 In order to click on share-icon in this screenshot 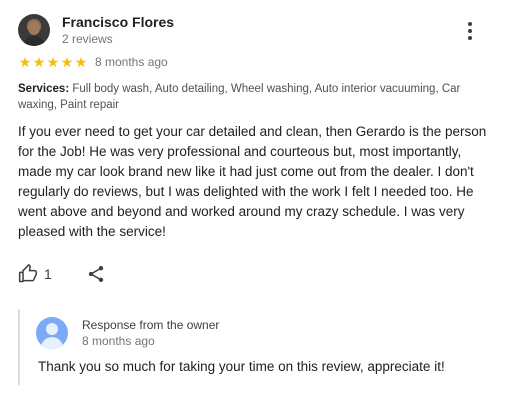, I will do `click(95, 274)`.